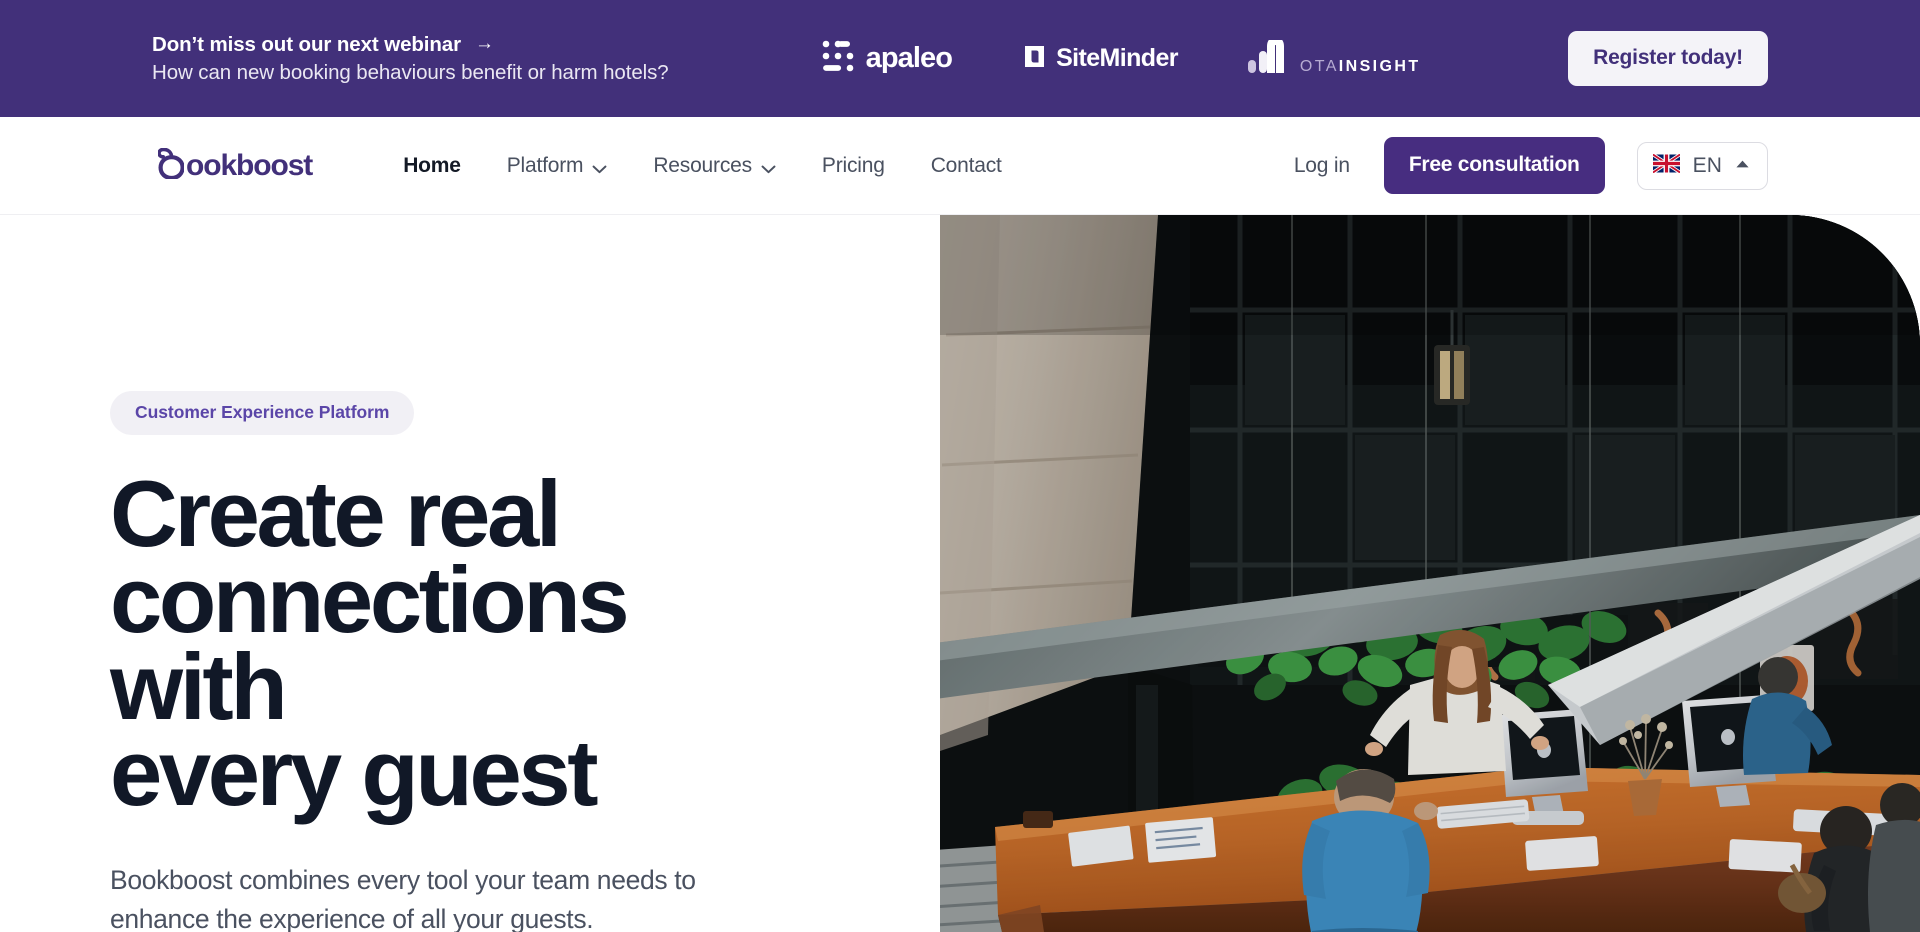  I want to click on caret-up-icon, so click(1742, 165).